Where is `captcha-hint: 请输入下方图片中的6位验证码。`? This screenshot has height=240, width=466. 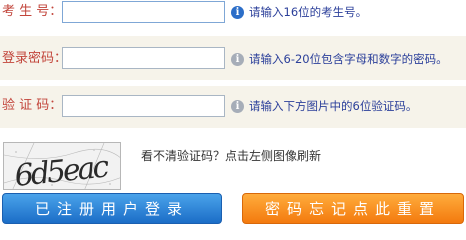
captcha-hint: 请输入下方图片中的6位验证码。 is located at coordinates (333, 106).